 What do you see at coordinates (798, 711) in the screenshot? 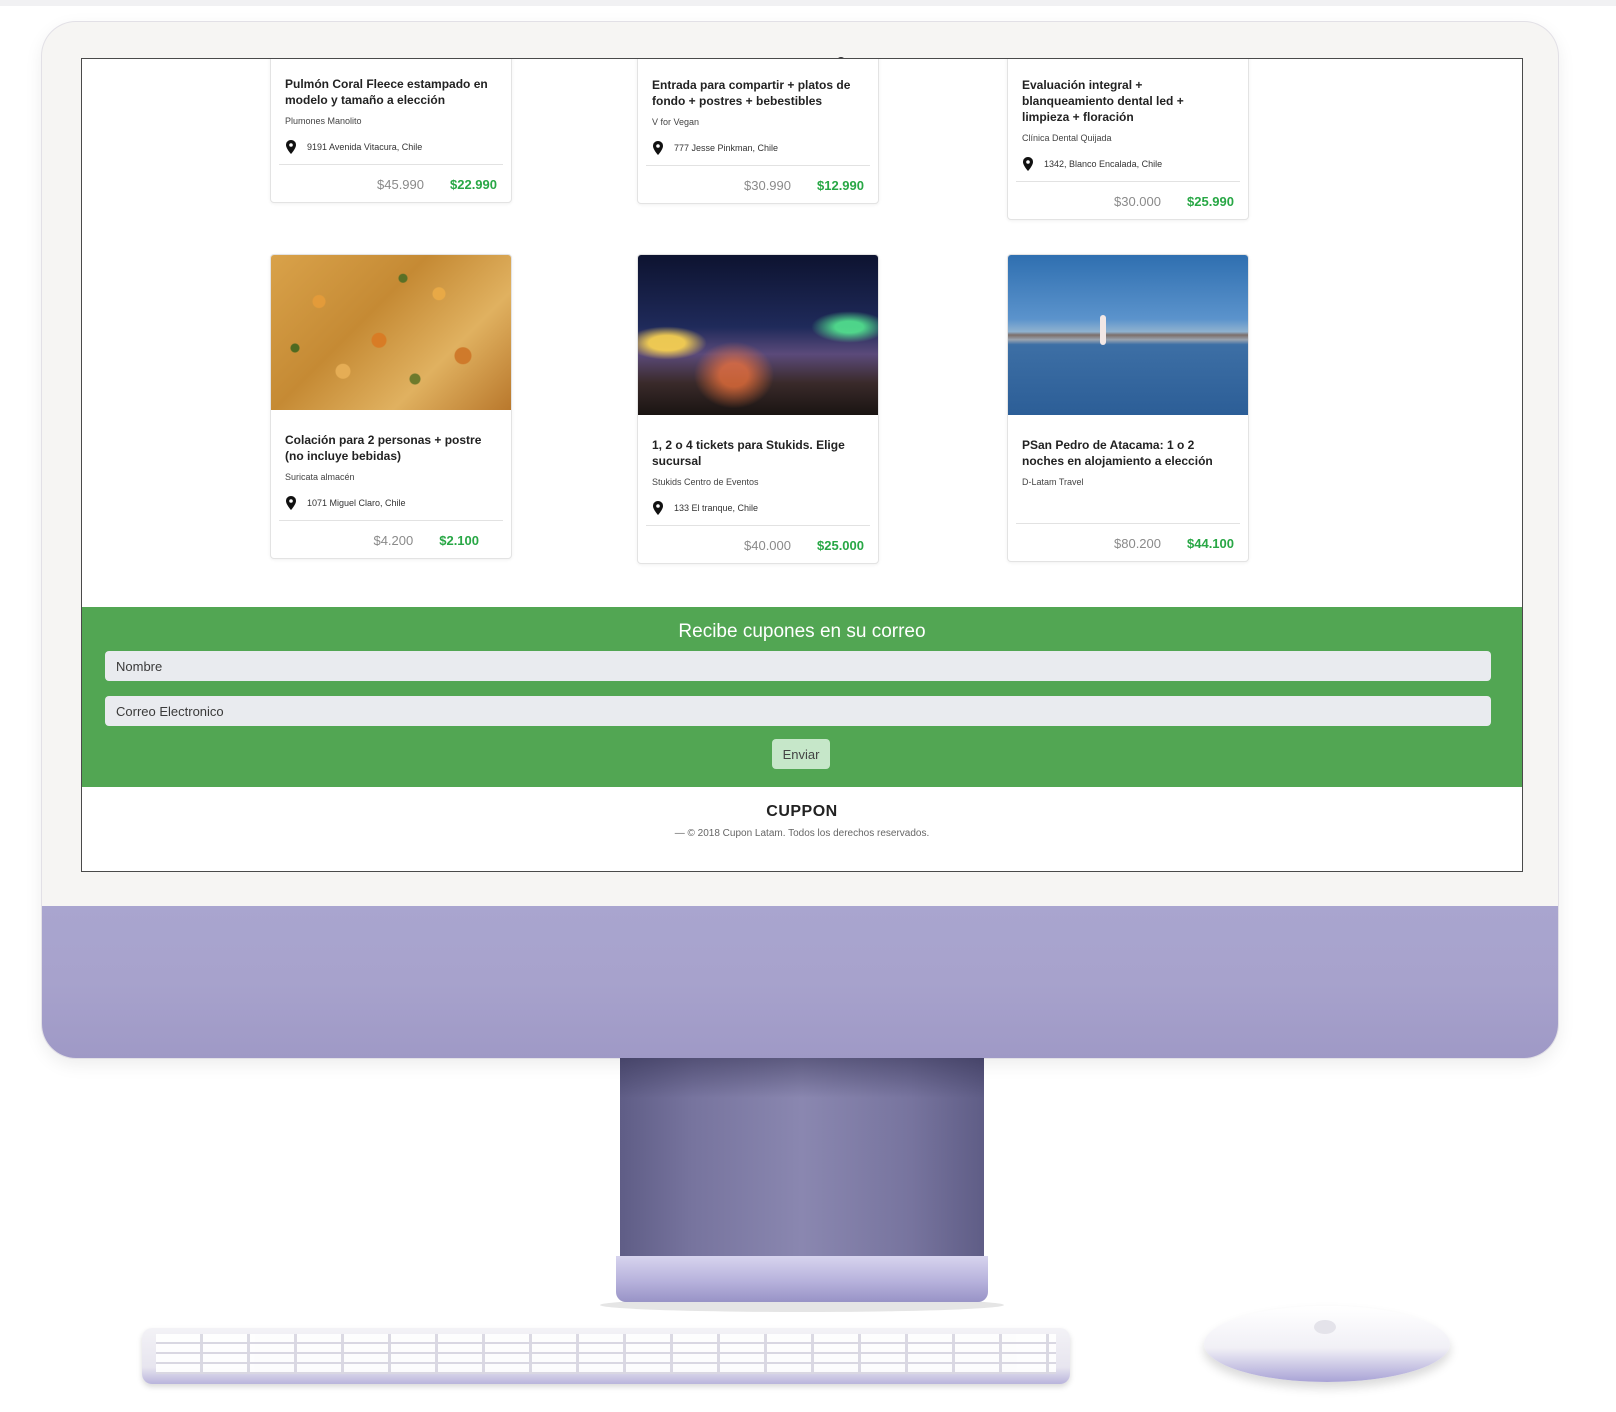
I see `email-input` at bounding box center [798, 711].